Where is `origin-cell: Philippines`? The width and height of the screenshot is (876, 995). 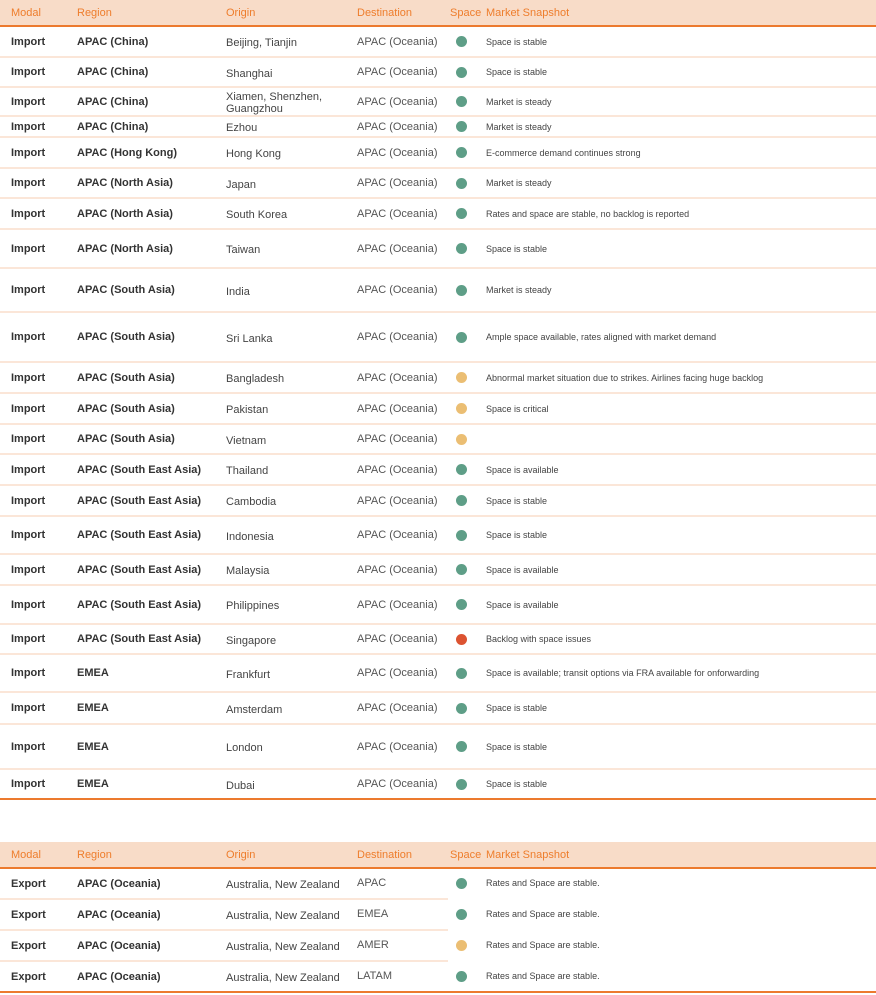
origin-cell: Philippines is located at coordinates (290, 605).